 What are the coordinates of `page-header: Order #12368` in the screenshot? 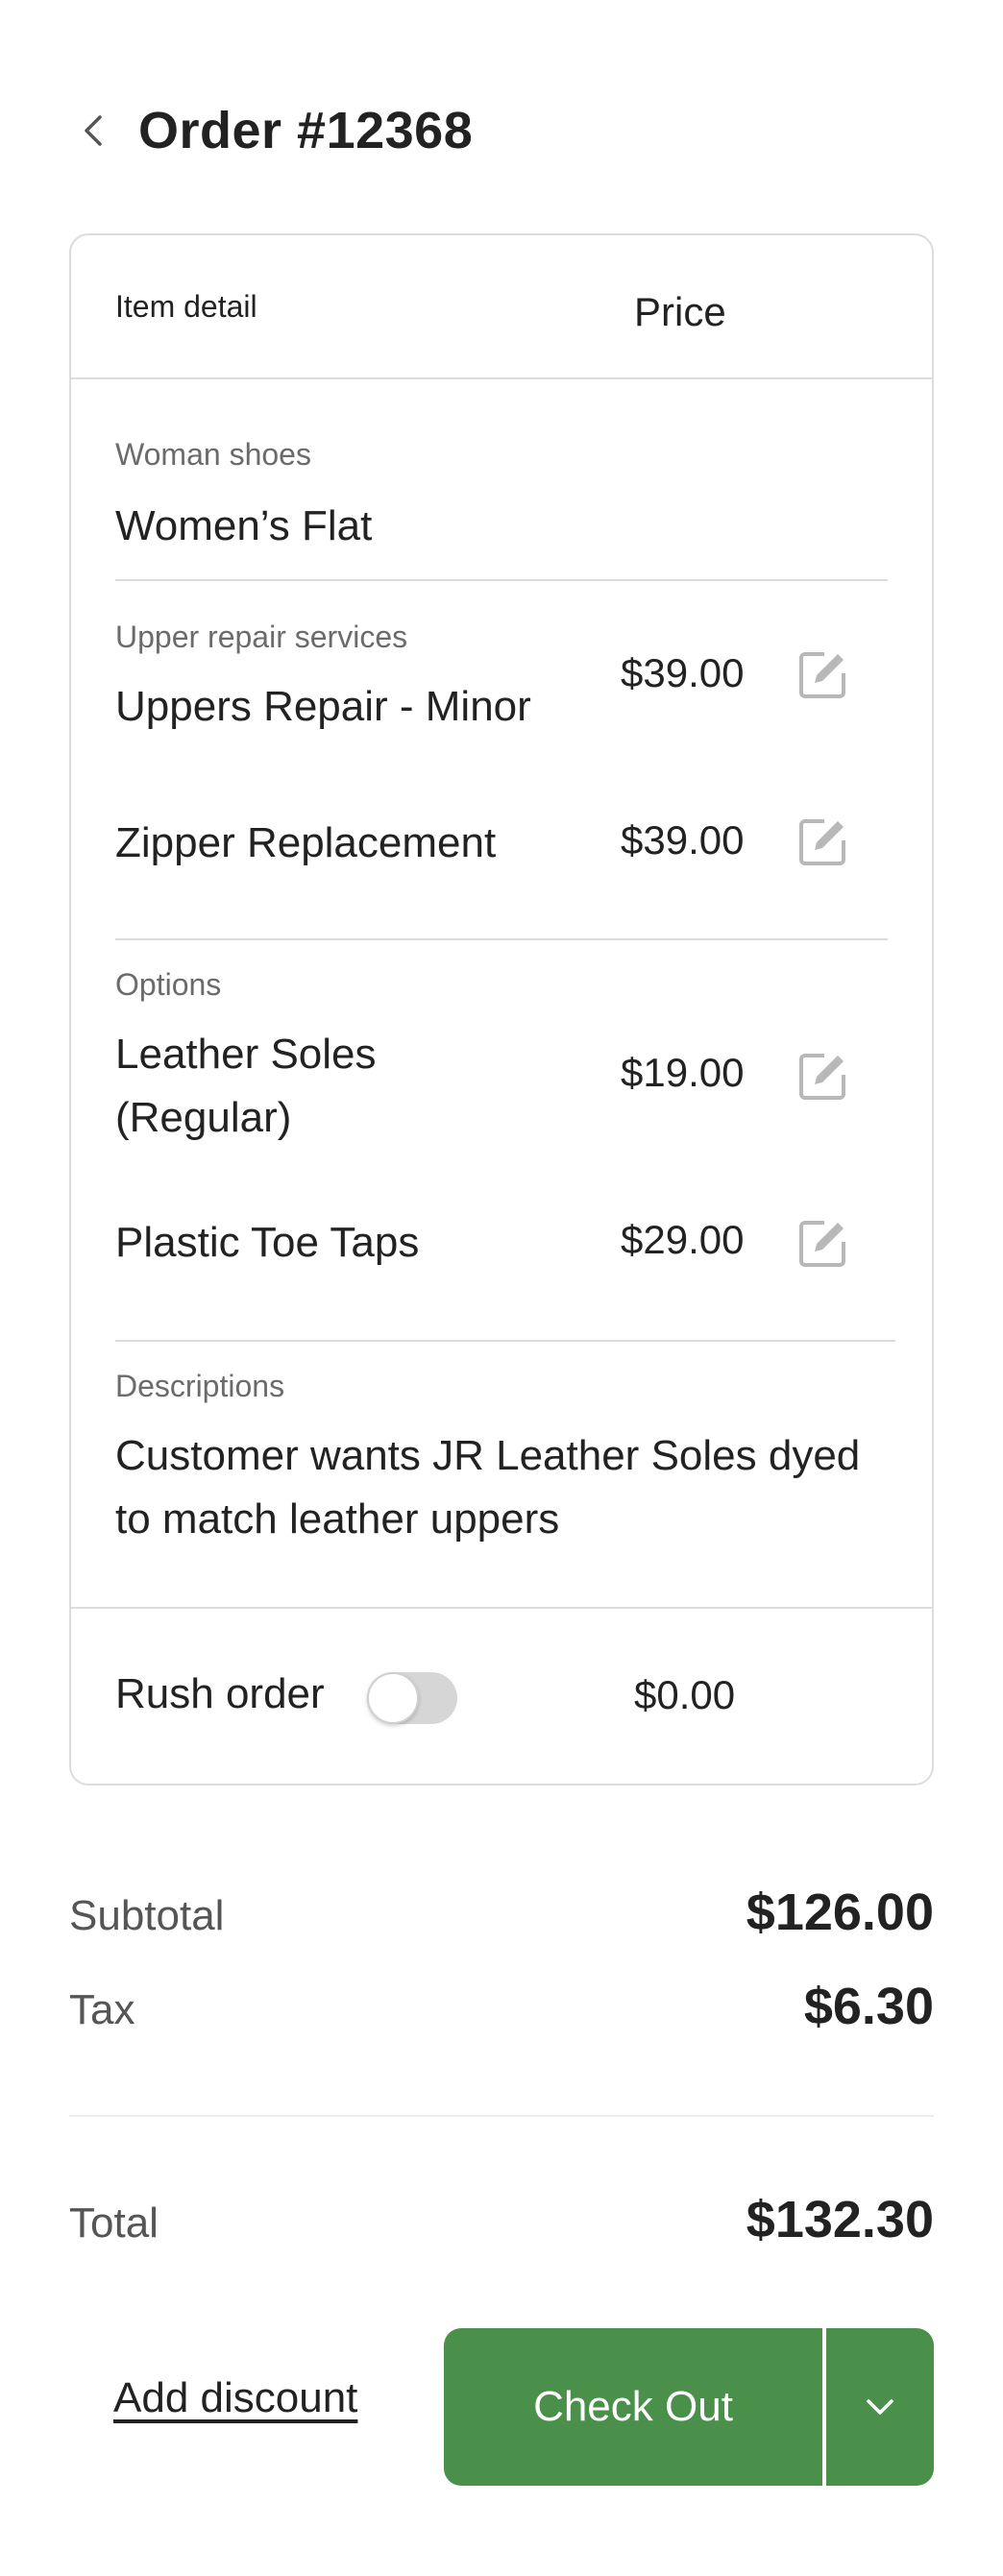 It's located at (271, 130).